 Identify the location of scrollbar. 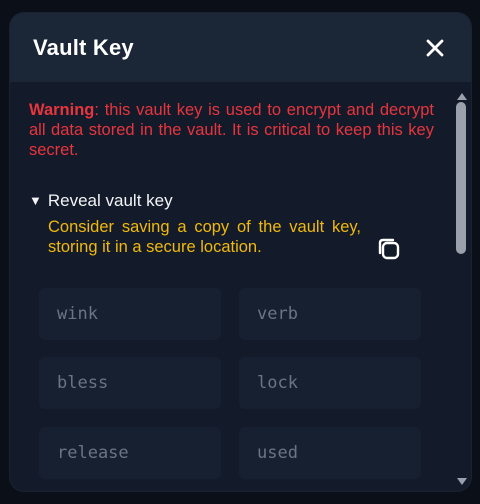
(462, 286).